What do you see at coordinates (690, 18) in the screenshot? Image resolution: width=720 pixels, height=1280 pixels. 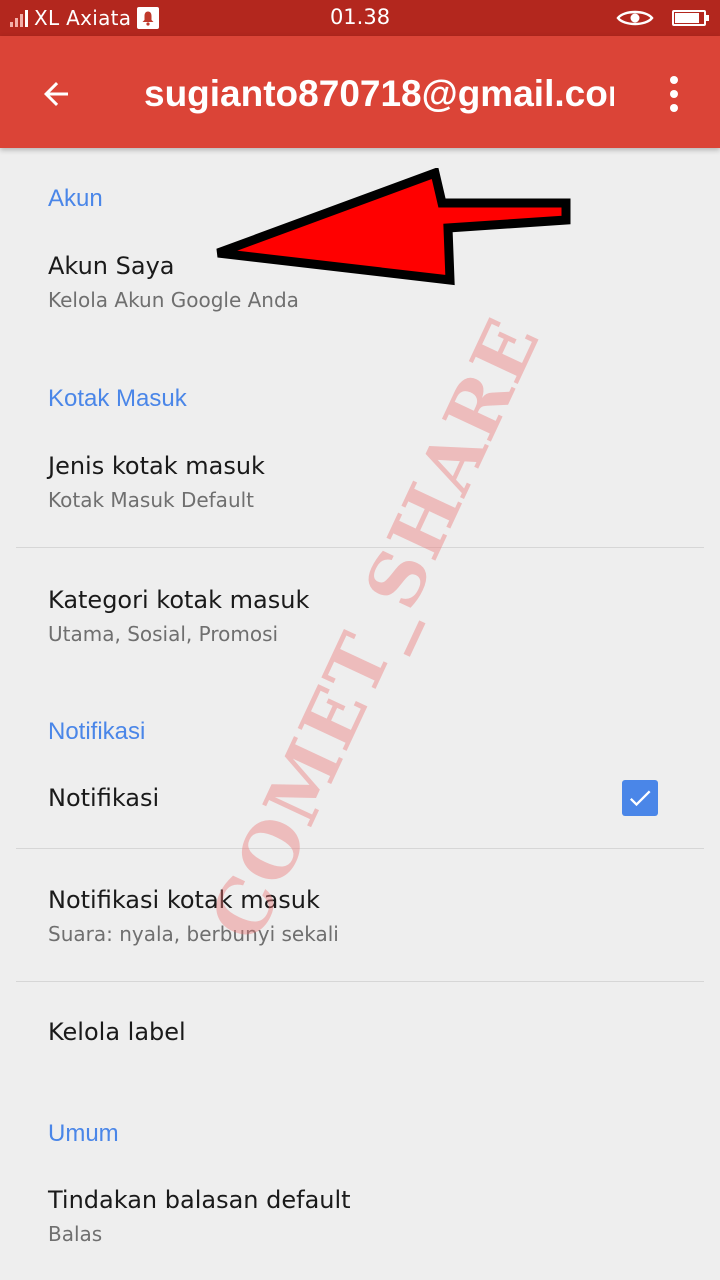 I see `battery-icon` at bounding box center [690, 18].